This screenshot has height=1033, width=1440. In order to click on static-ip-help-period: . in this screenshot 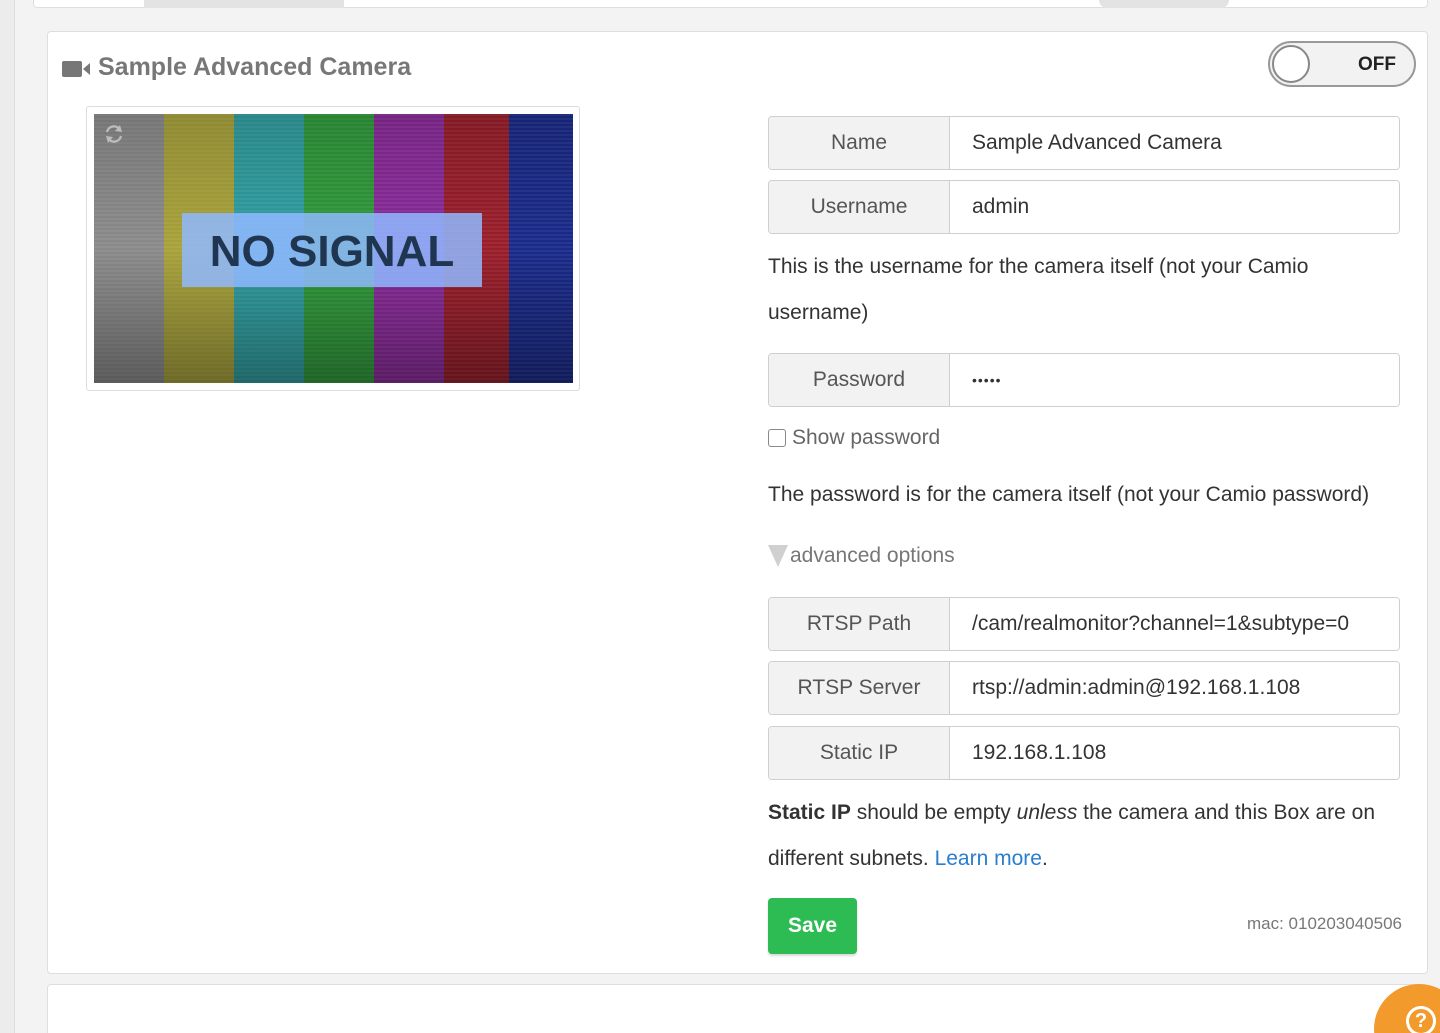, I will do `click(1044, 858)`.